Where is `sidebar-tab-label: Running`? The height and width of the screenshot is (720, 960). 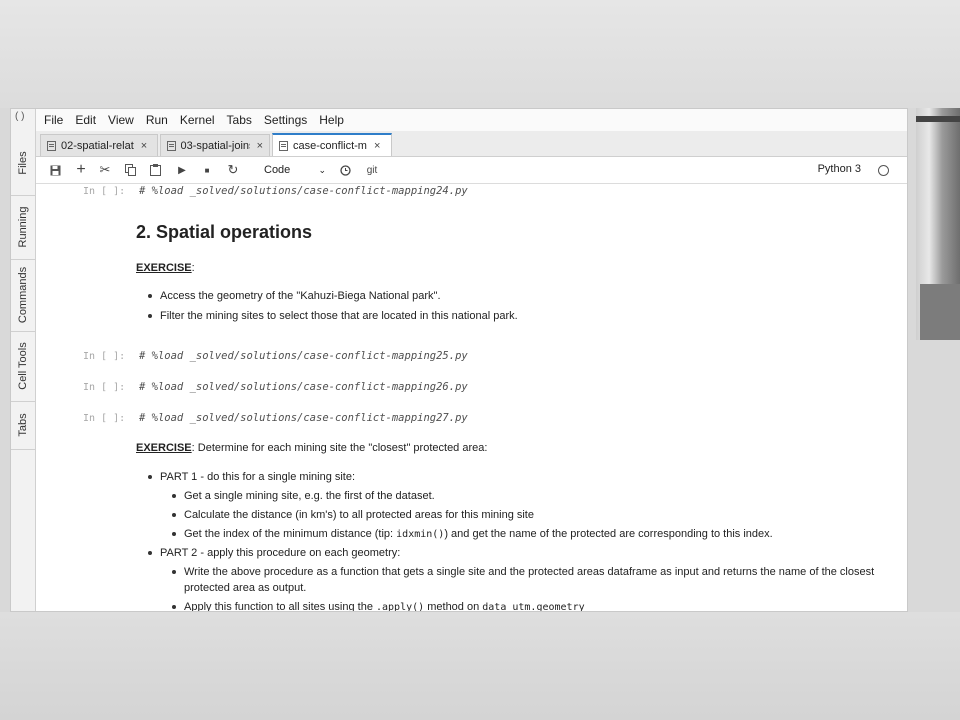 sidebar-tab-label: Running is located at coordinates (23, 227).